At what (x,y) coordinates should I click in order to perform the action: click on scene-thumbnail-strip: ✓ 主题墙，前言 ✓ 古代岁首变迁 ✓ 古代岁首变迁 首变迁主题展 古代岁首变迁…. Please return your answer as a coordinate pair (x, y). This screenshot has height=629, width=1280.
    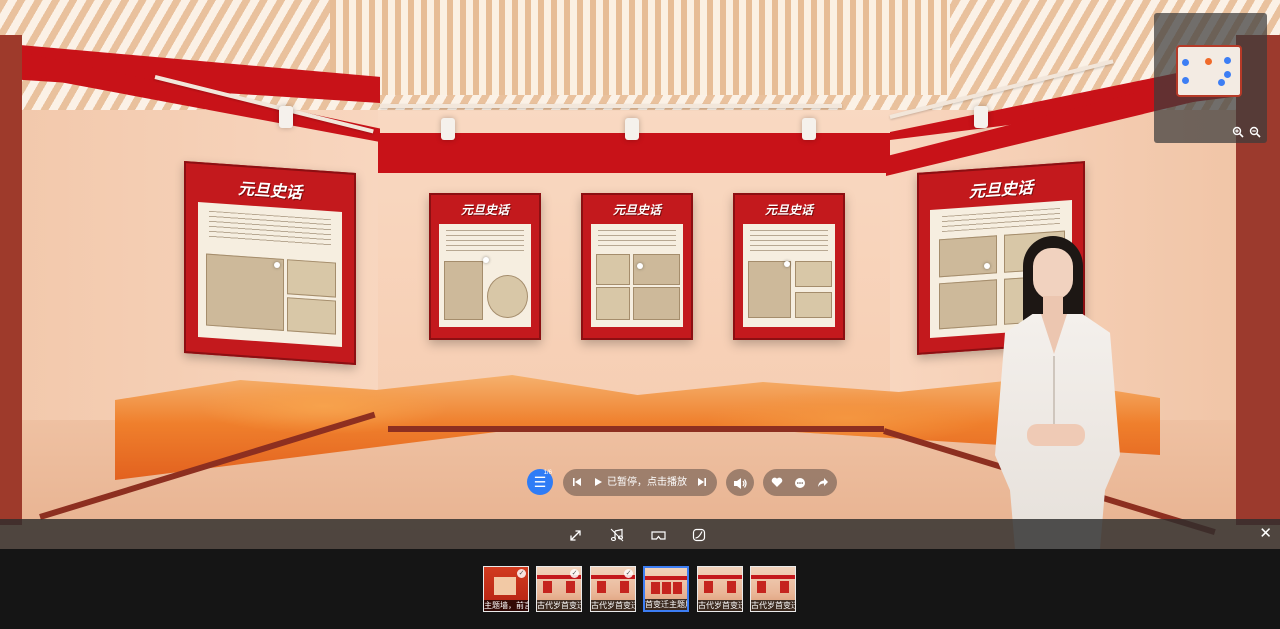
    Looking at the image, I should click on (640, 589).